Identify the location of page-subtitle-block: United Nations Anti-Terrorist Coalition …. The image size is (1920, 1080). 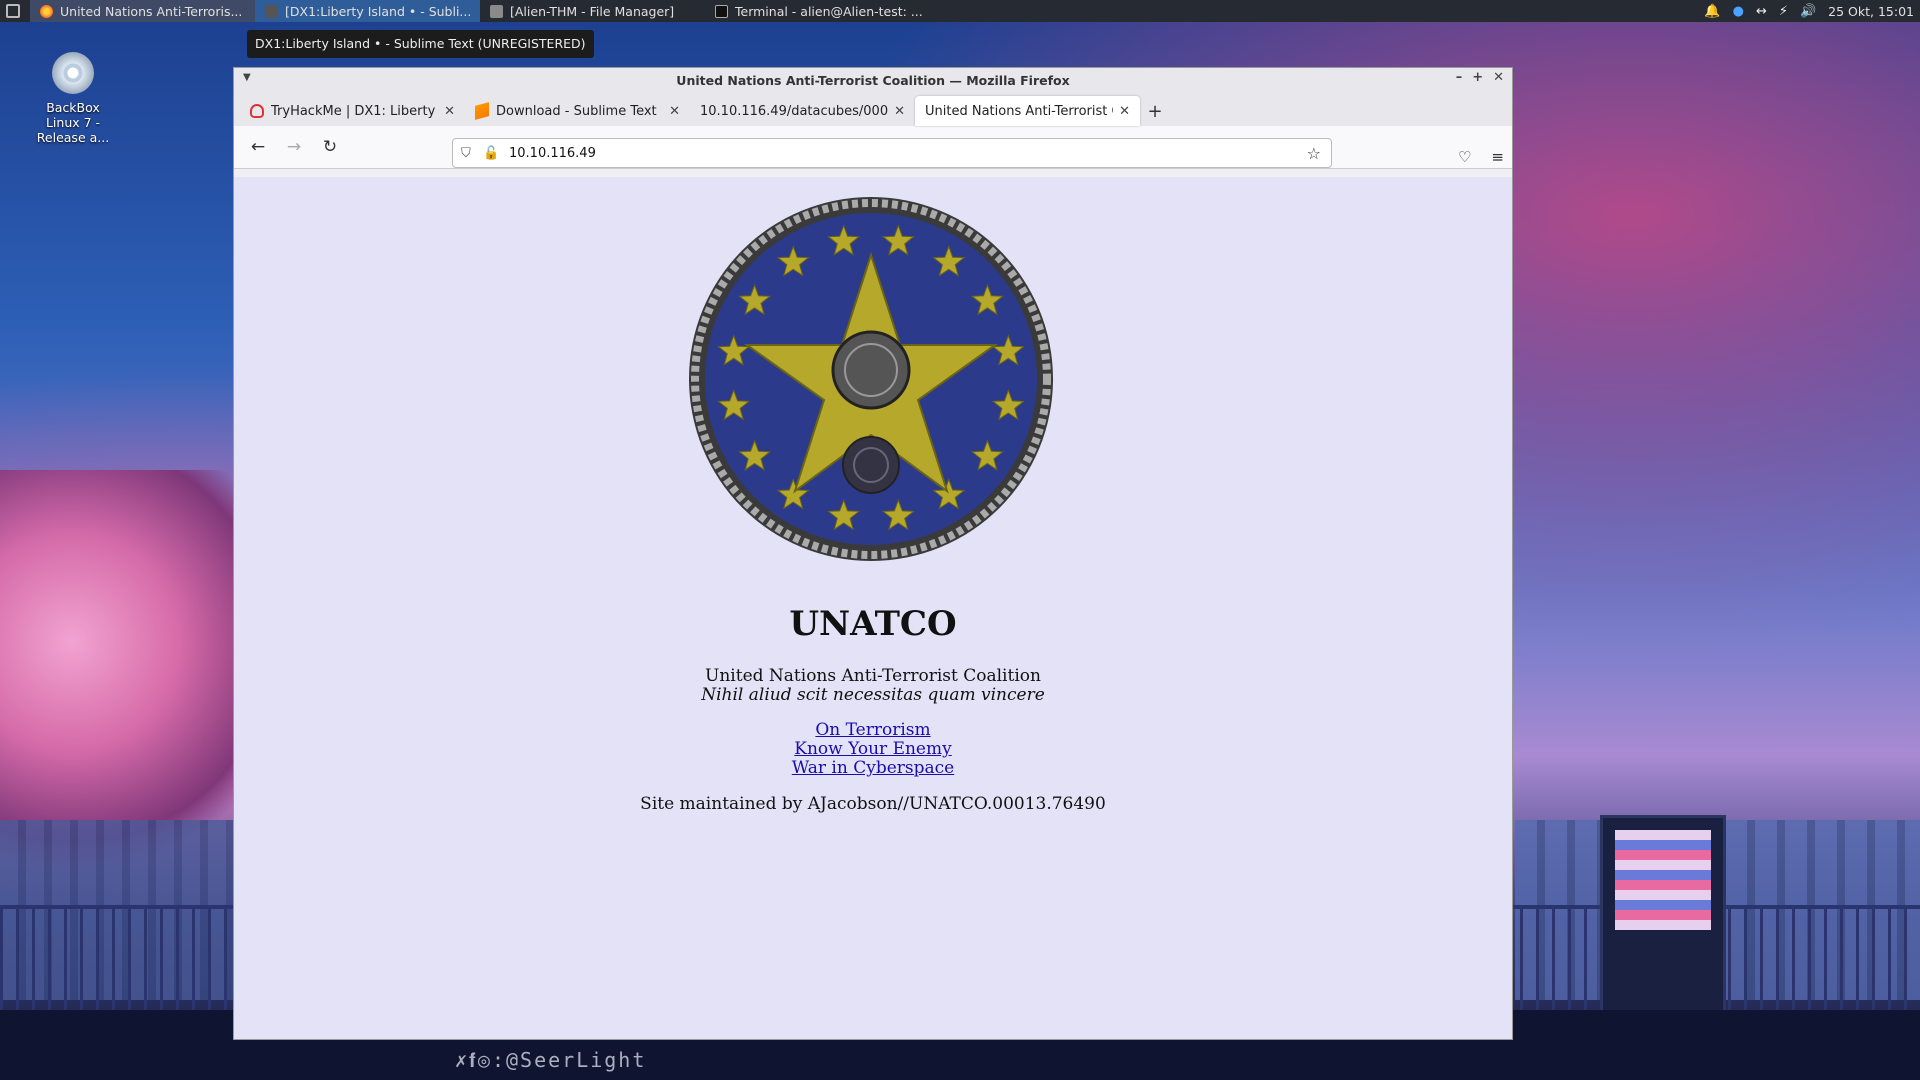
(873, 686).